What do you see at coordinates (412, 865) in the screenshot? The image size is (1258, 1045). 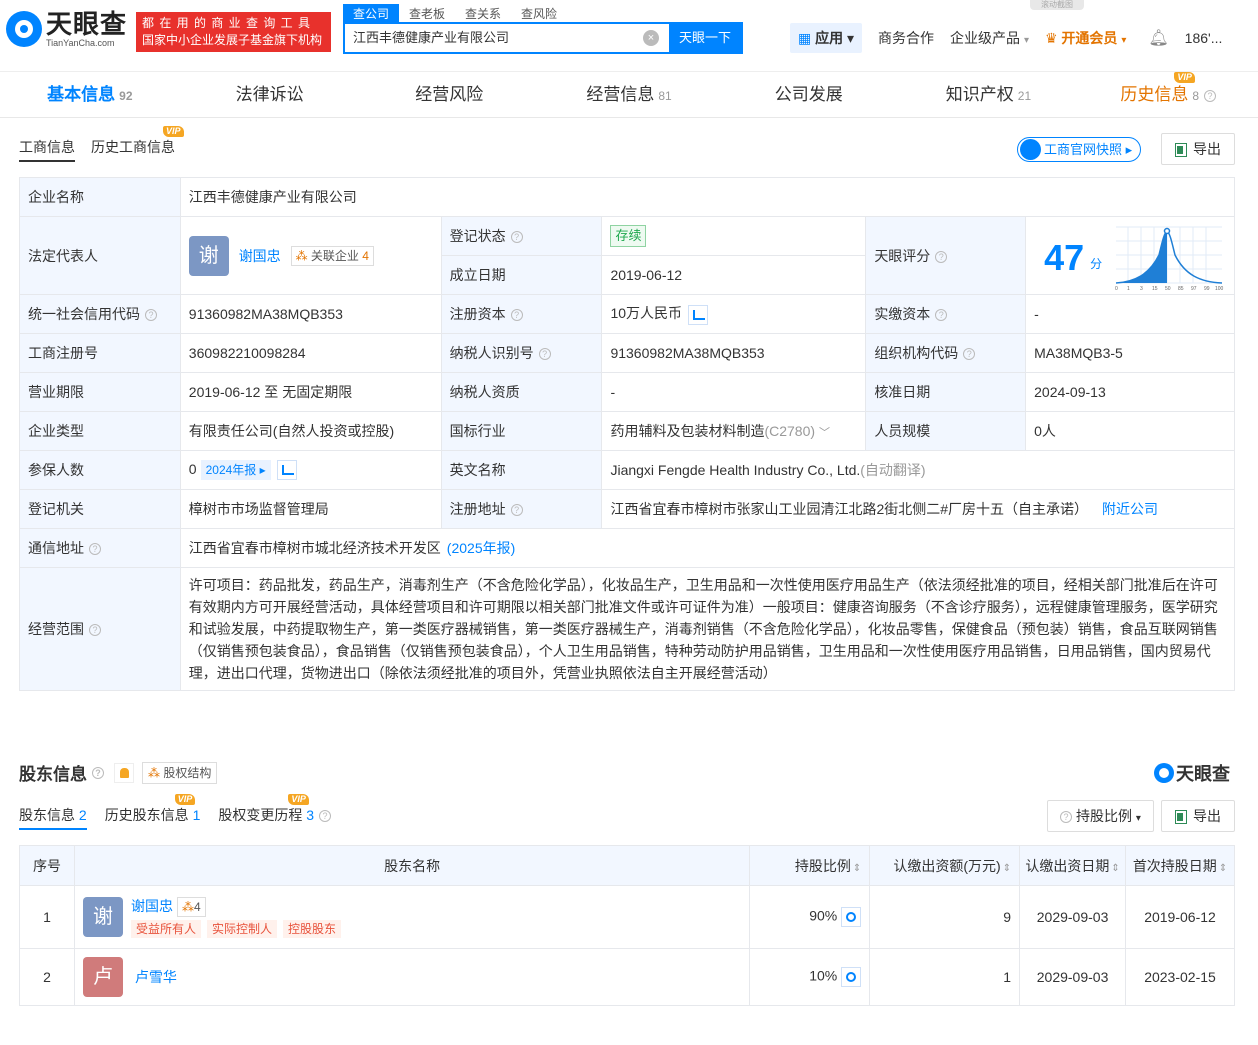 I see `col-name: 股东名称` at bounding box center [412, 865].